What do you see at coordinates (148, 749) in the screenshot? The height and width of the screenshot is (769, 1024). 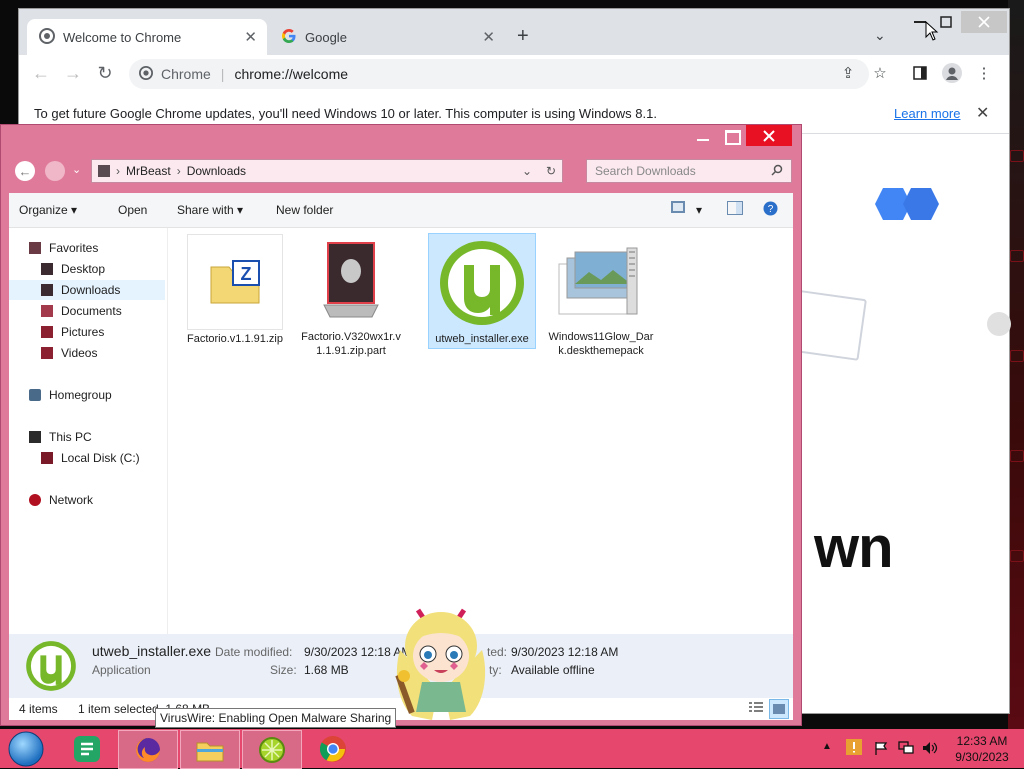 I see `firefox-icon` at bounding box center [148, 749].